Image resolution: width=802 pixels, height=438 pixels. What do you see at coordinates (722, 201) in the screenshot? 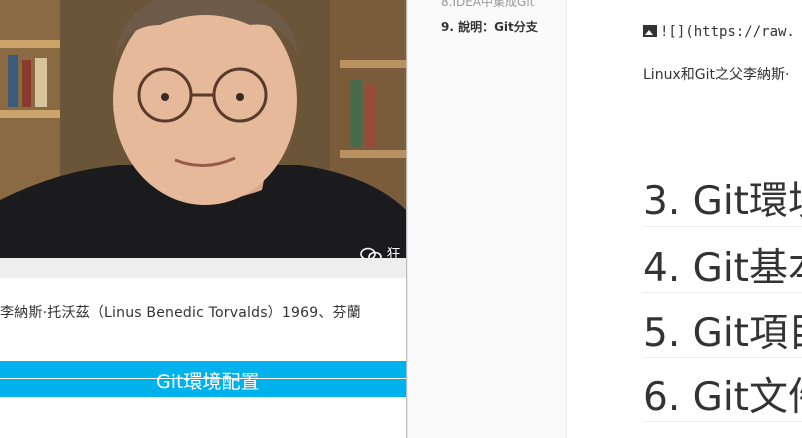
I see `heading-git-env: 3. Git環境` at bounding box center [722, 201].